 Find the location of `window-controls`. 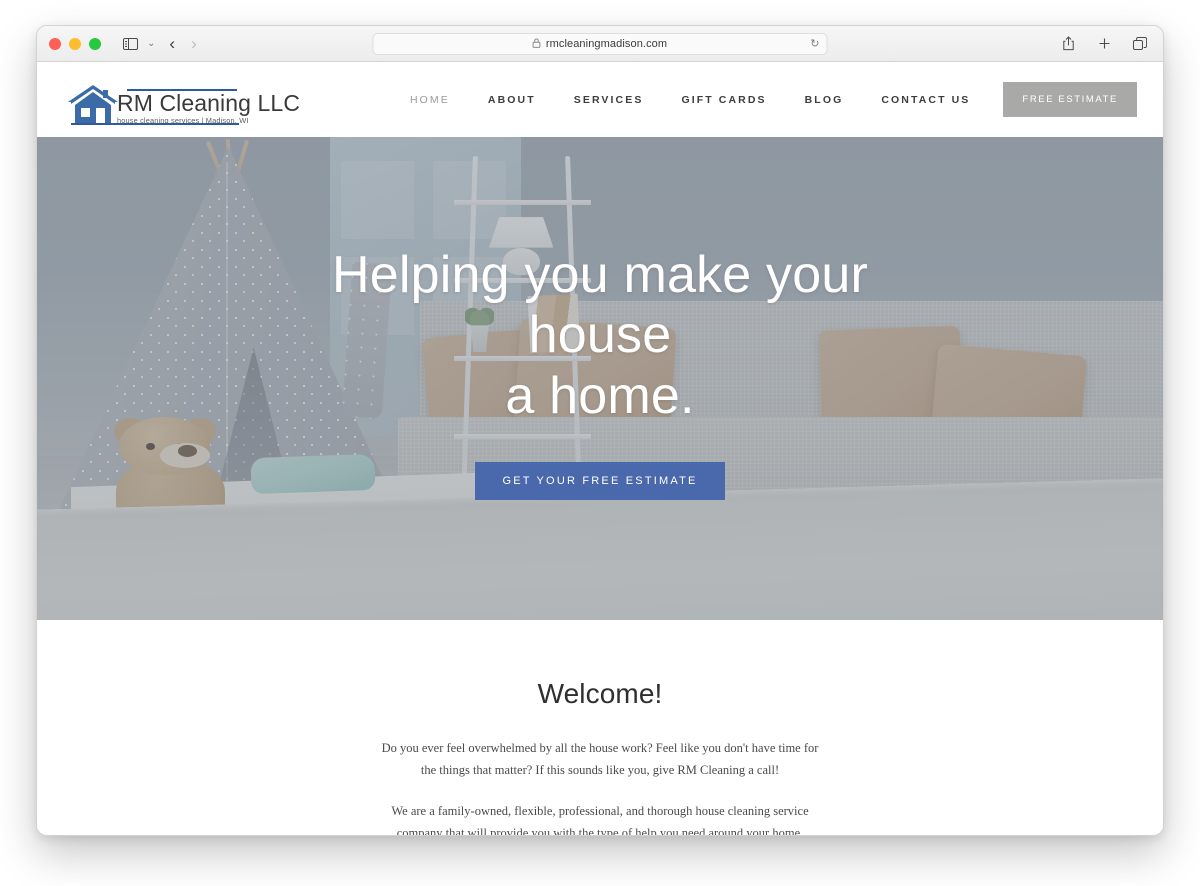

window-controls is located at coordinates (75, 43).